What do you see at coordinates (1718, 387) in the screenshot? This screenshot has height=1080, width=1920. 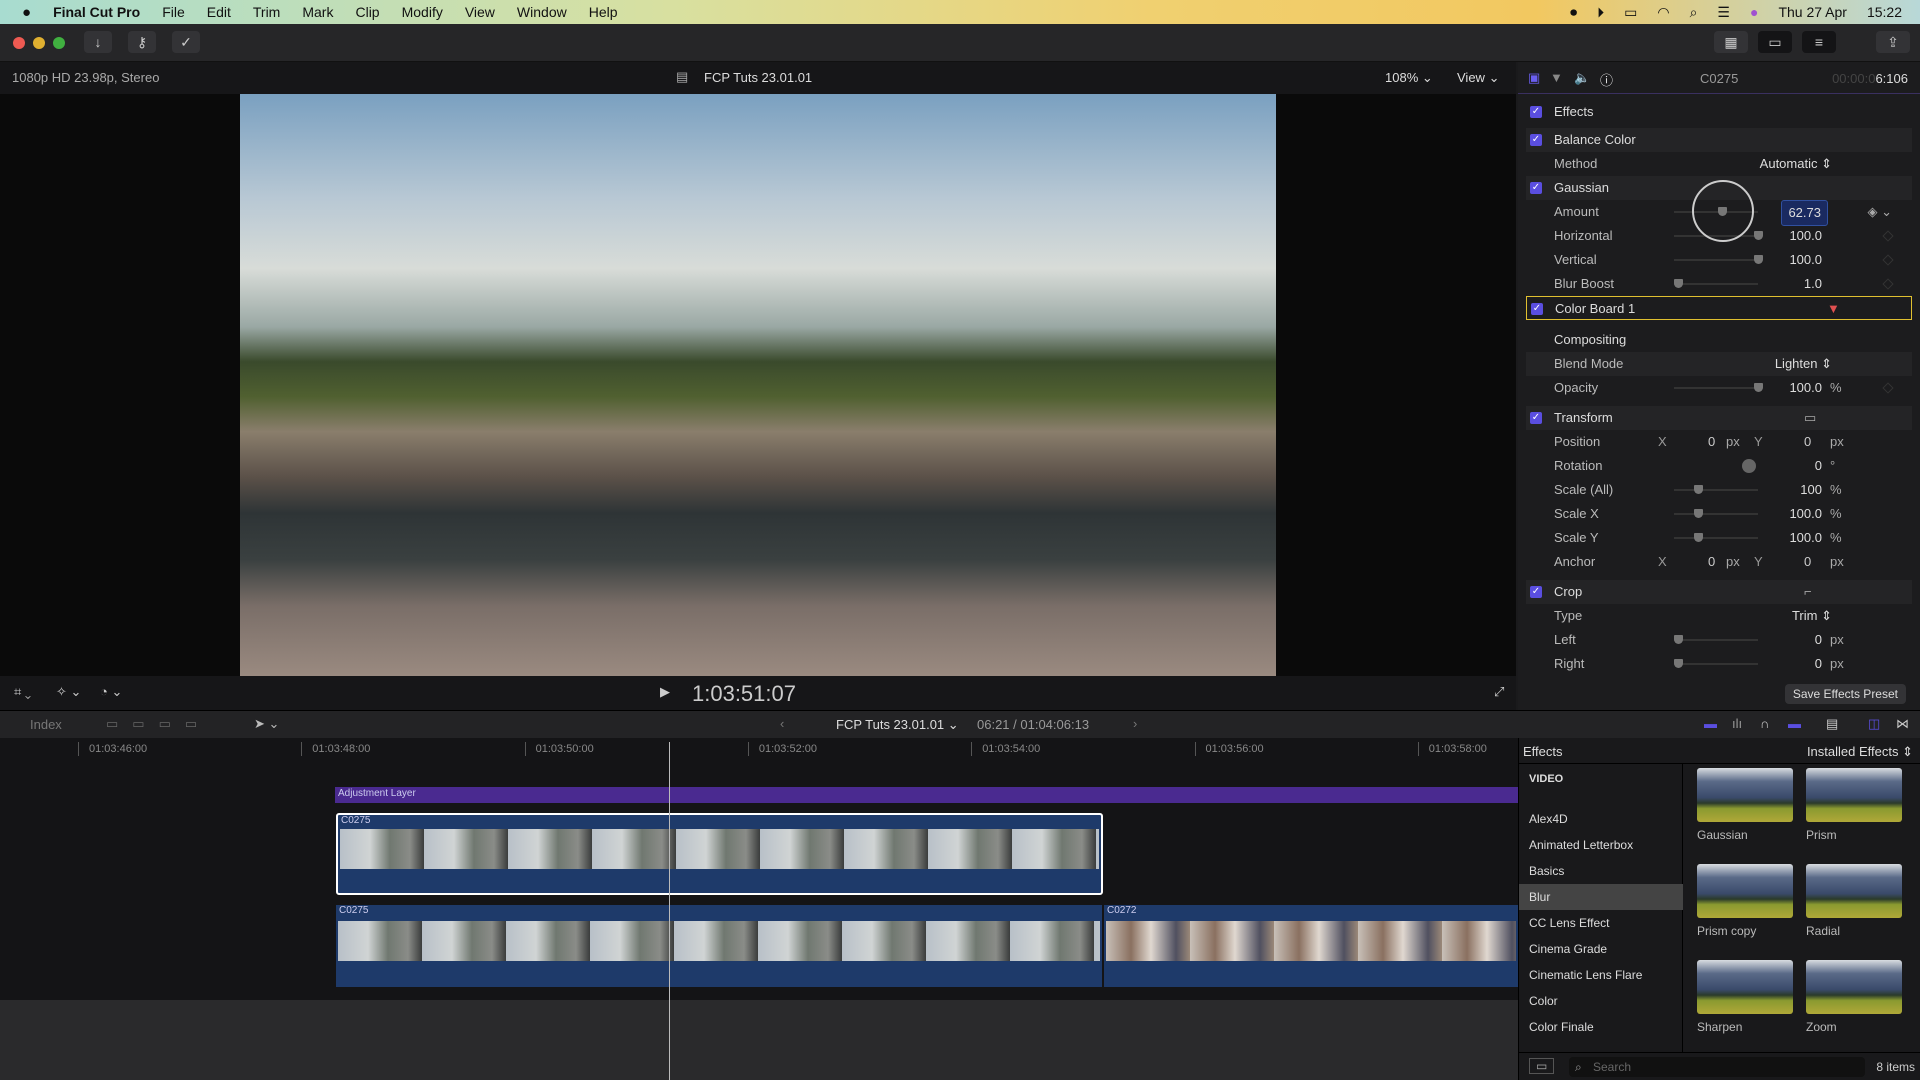 I see `opacity-slider` at bounding box center [1718, 387].